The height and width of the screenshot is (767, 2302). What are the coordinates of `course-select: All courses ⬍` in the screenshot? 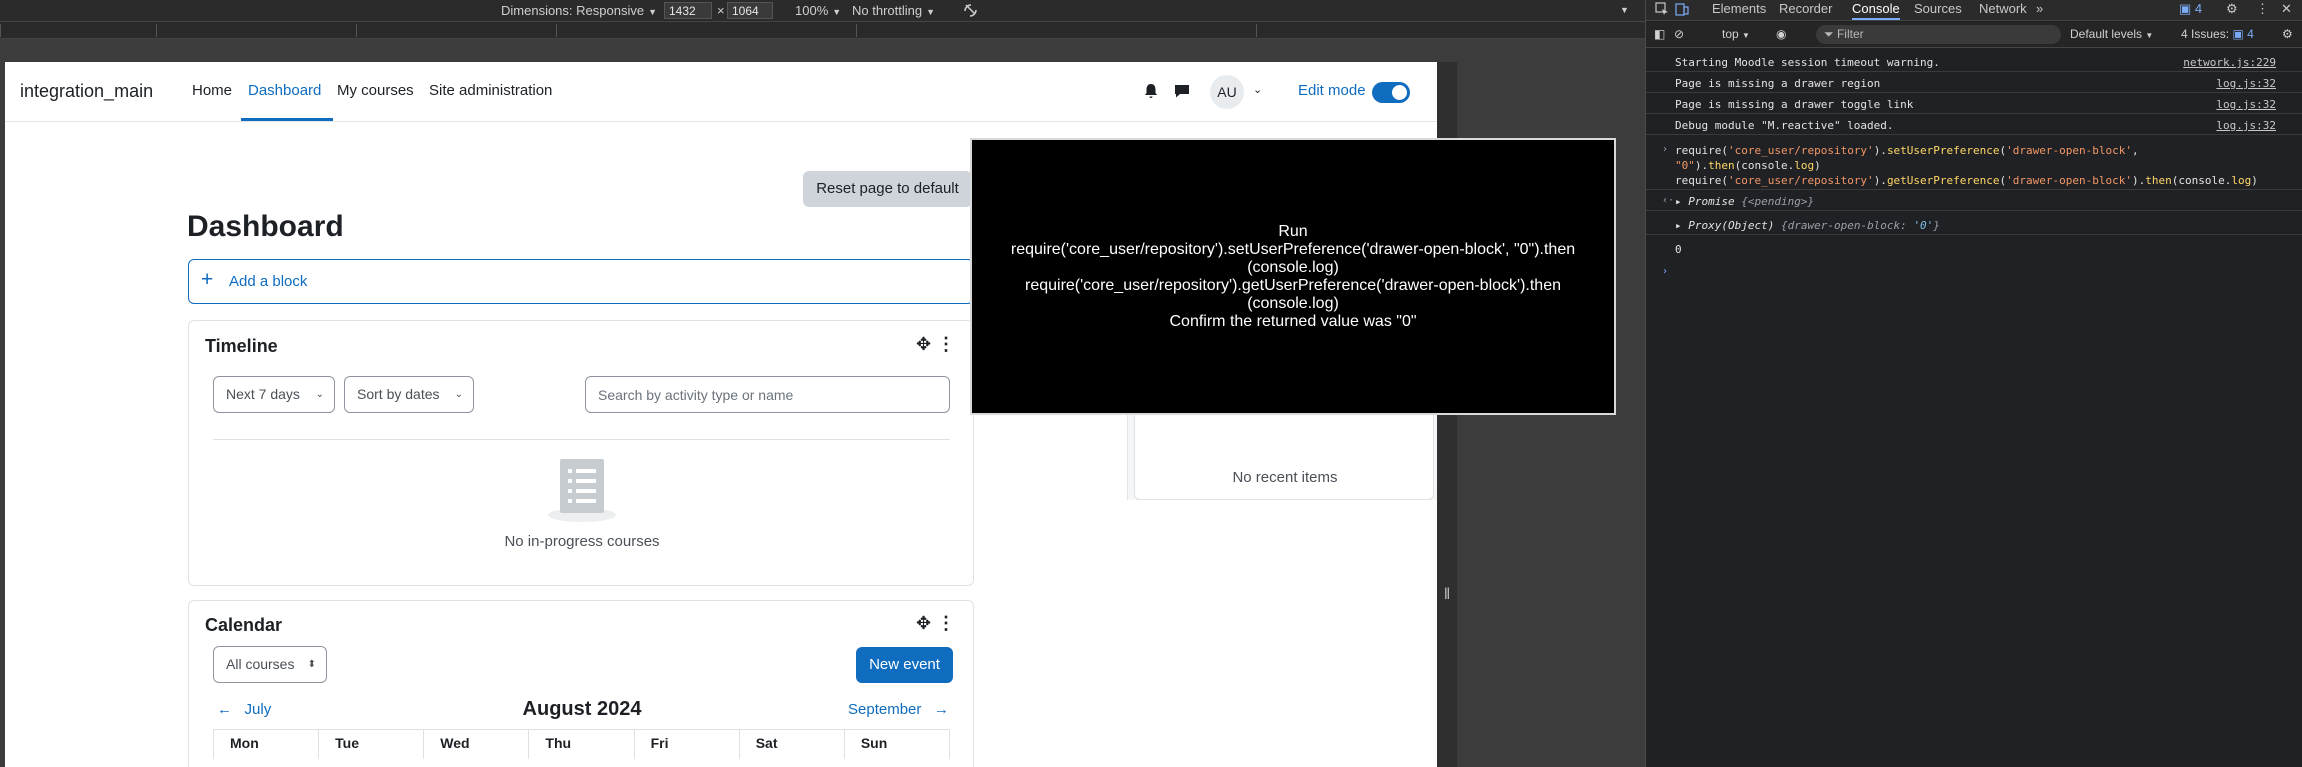 It's located at (270, 664).